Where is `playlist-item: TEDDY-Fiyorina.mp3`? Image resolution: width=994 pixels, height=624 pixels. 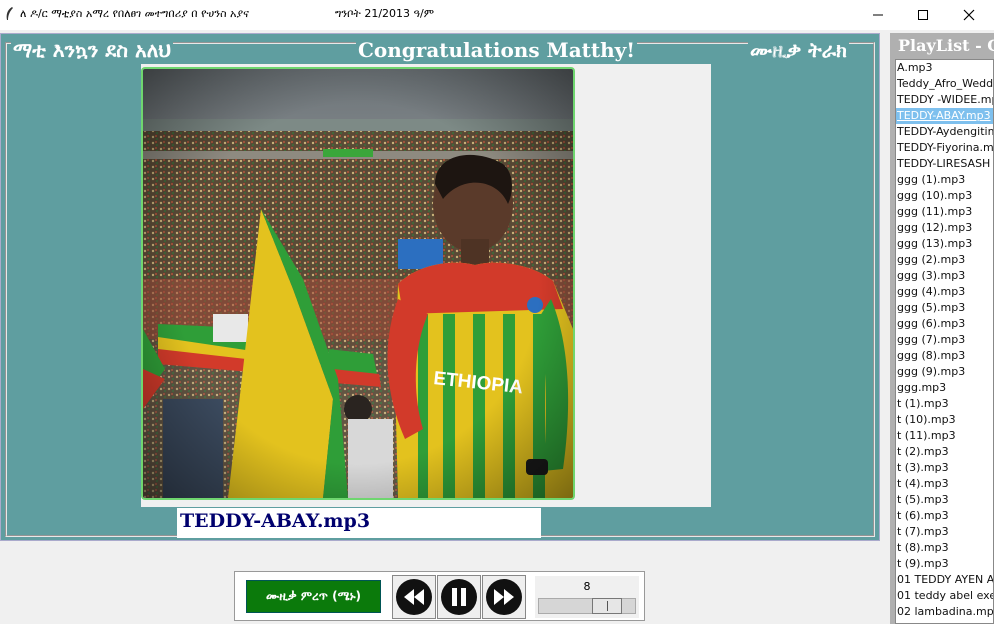
playlist-item: TEDDY-Fiyorina.mp3 is located at coordinates (944, 148).